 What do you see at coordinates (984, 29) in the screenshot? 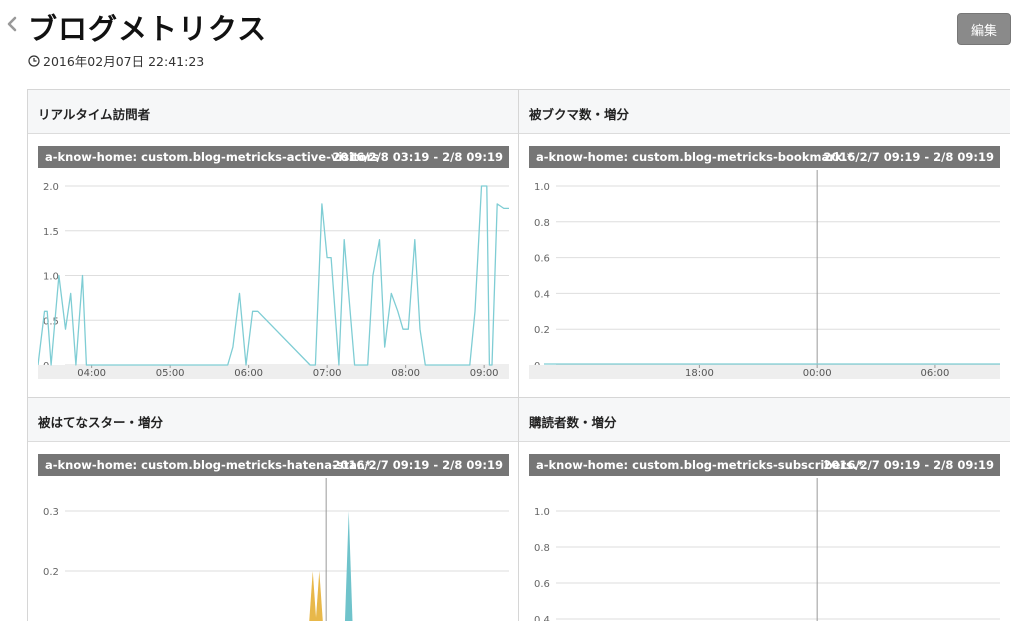
I see `edit-button: 編集` at bounding box center [984, 29].